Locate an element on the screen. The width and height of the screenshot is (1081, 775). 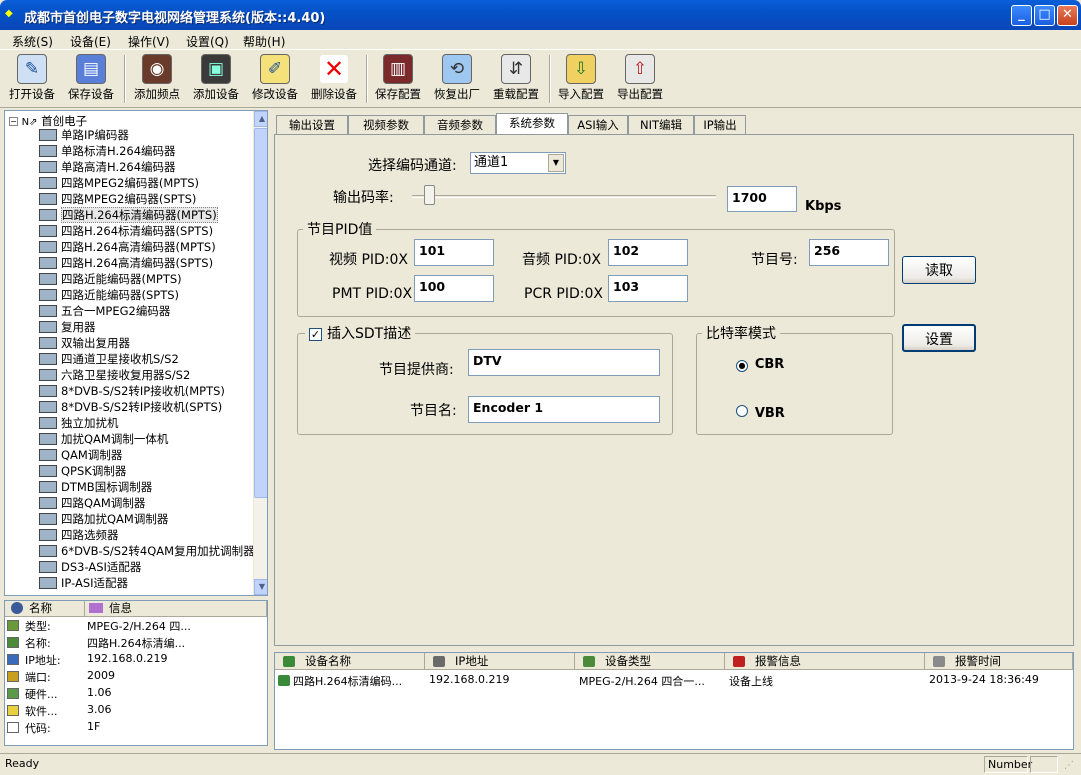
maximize-button: □ is located at coordinates (1044, 15).